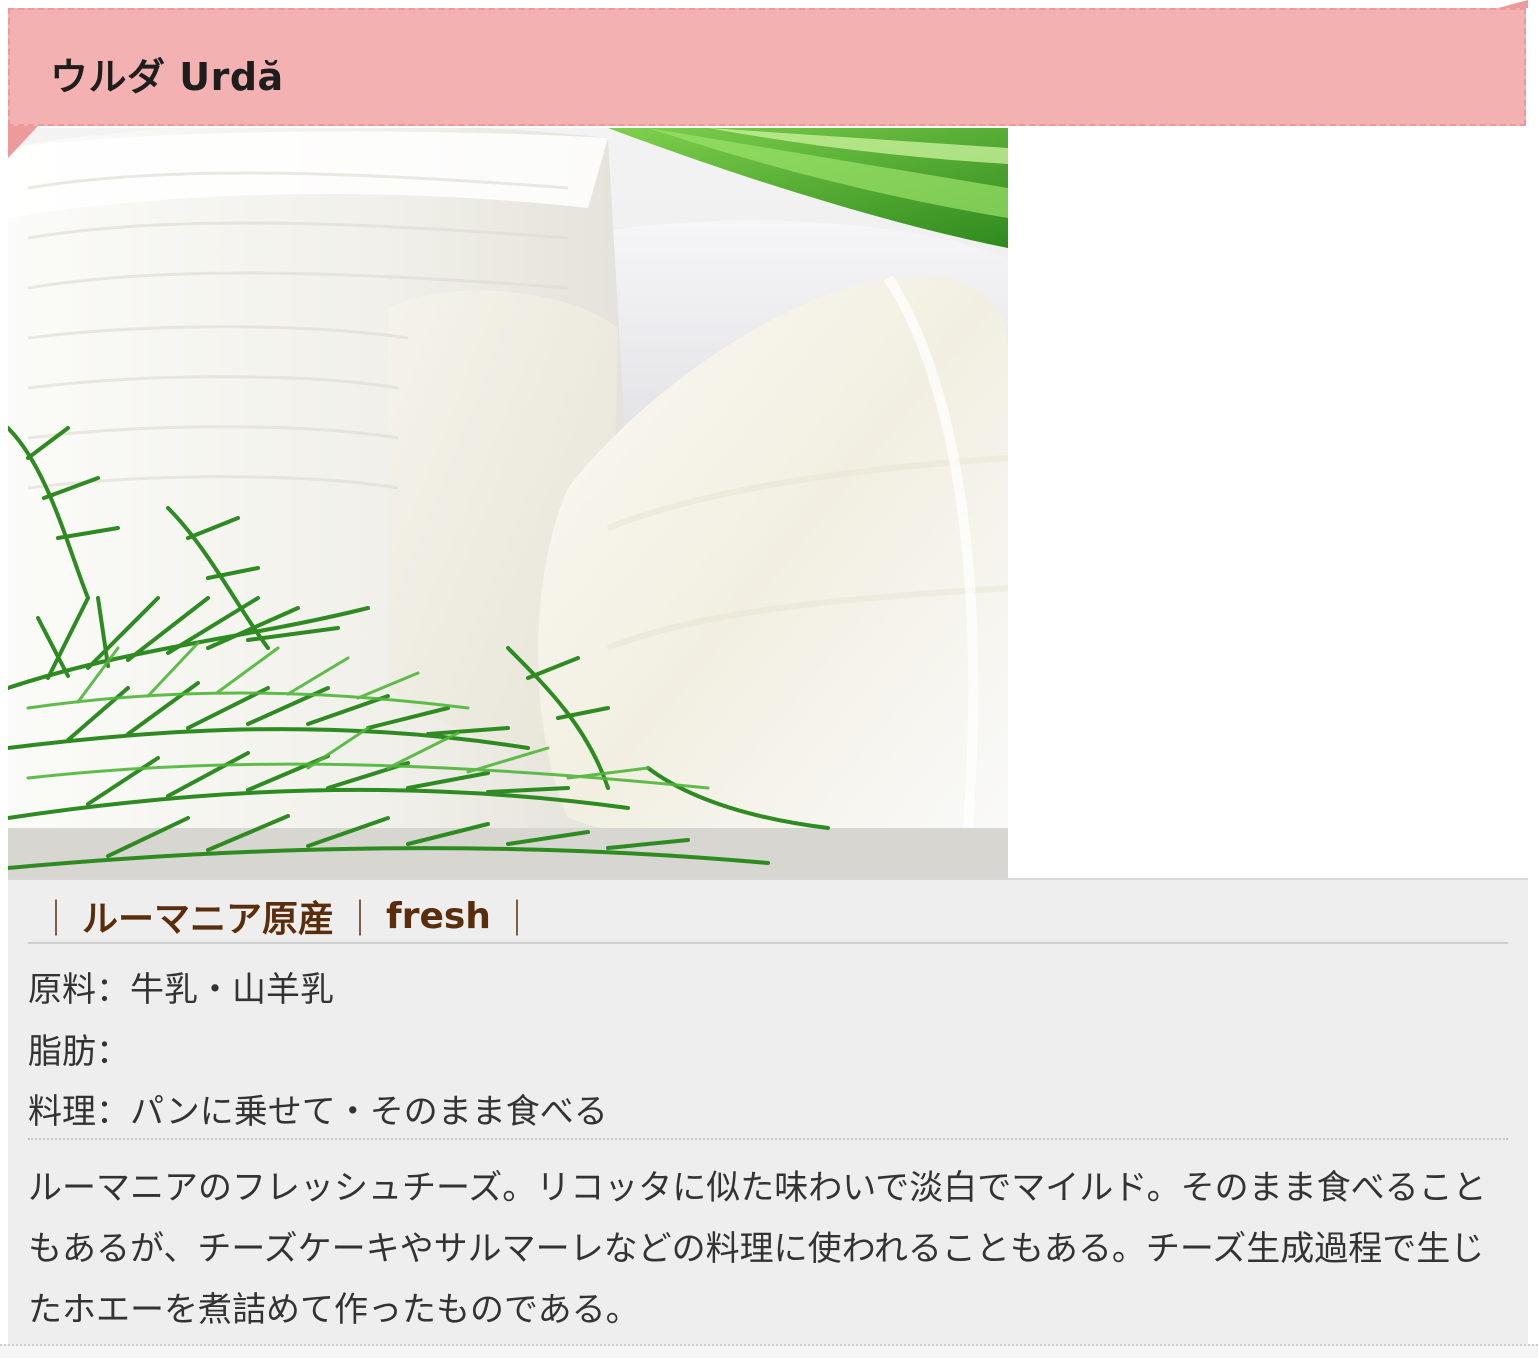 This screenshot has height=1358, width=1538. Describe the element at coordinates (768, 943) in the screenshot. I see `divider` at that location.